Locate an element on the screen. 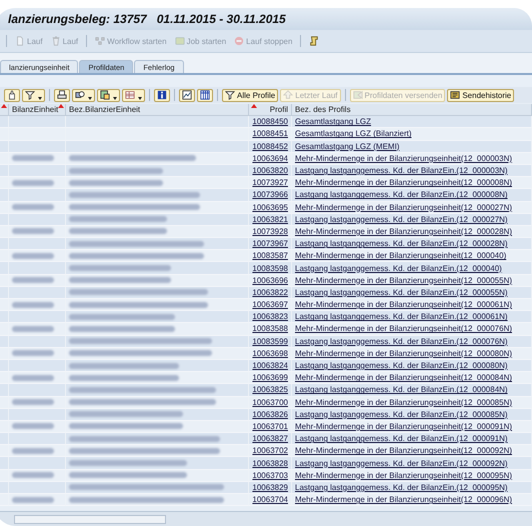 The height and width of the screenshot is (526, 532). profile-link: 10073967 is located at coordinates (270, 243).